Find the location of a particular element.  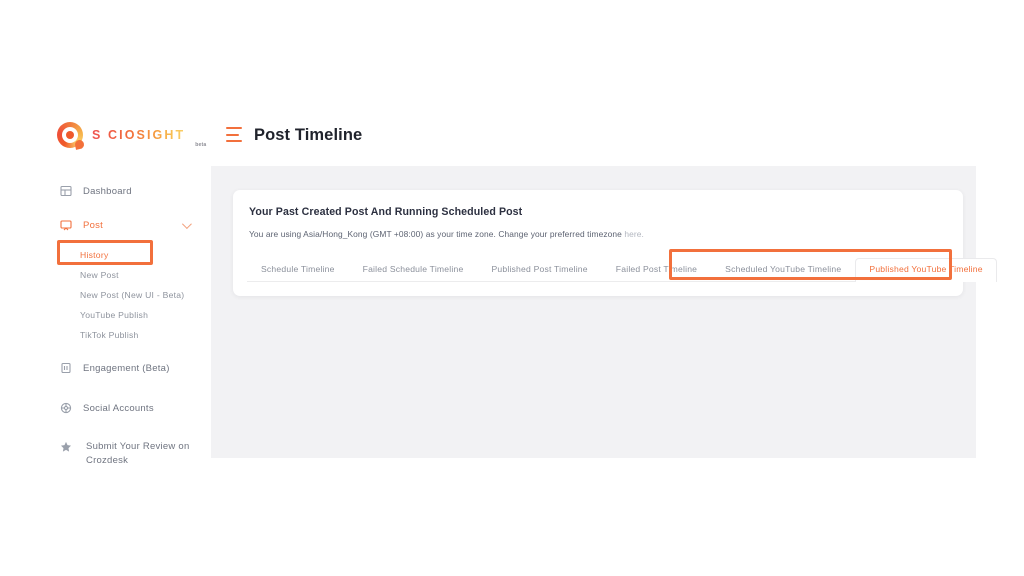

sidebar-item-label: Dashboard is located at coordinates (107, 191).